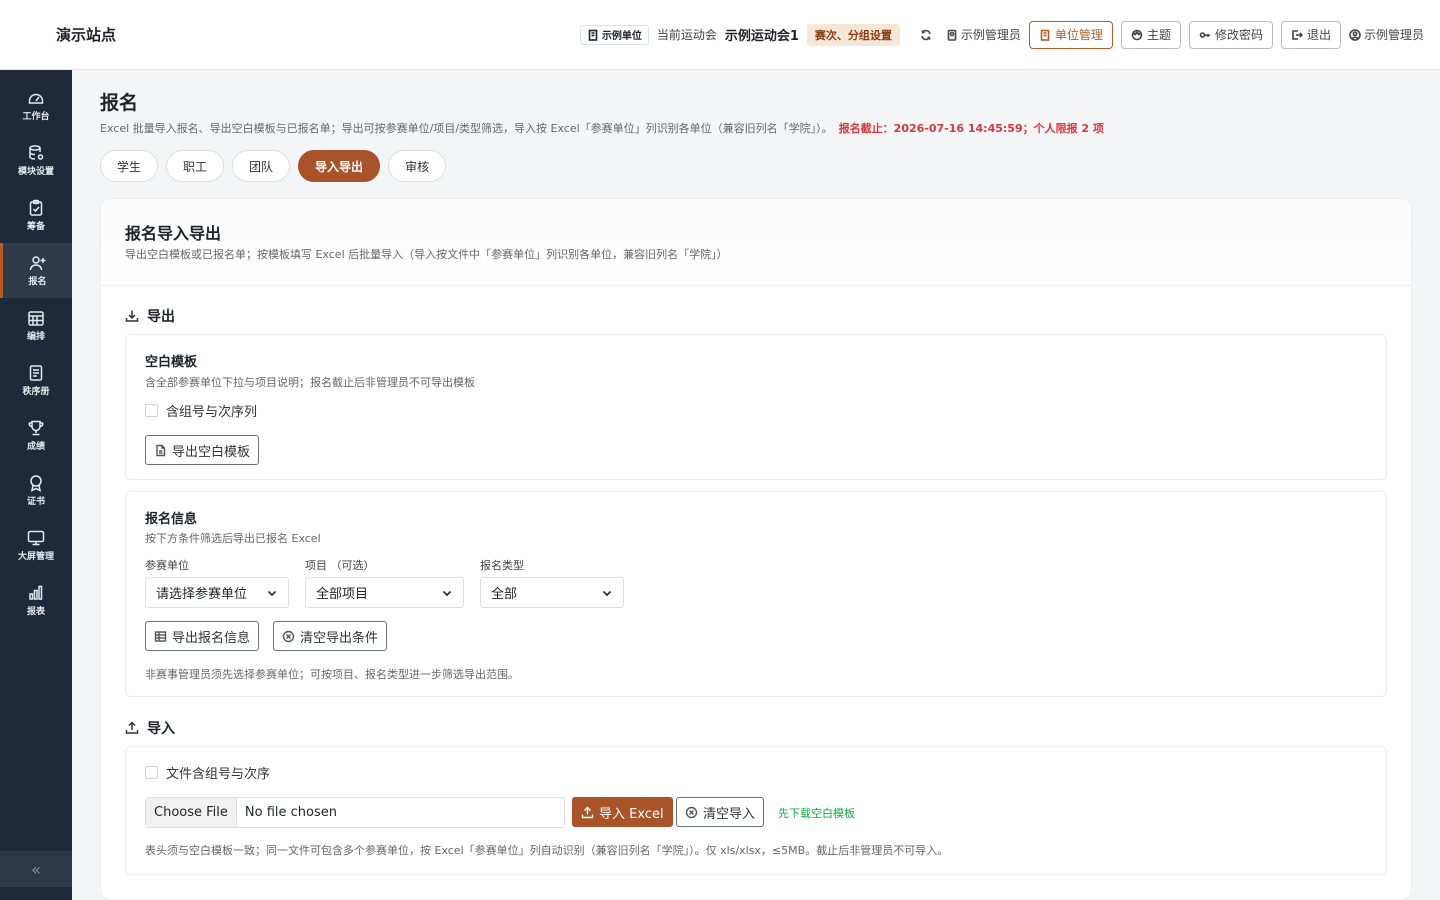  Describe the element at coordinates (761, 36) in the screenshot. I see `current-meet-name: 示例运动会1` at that location.